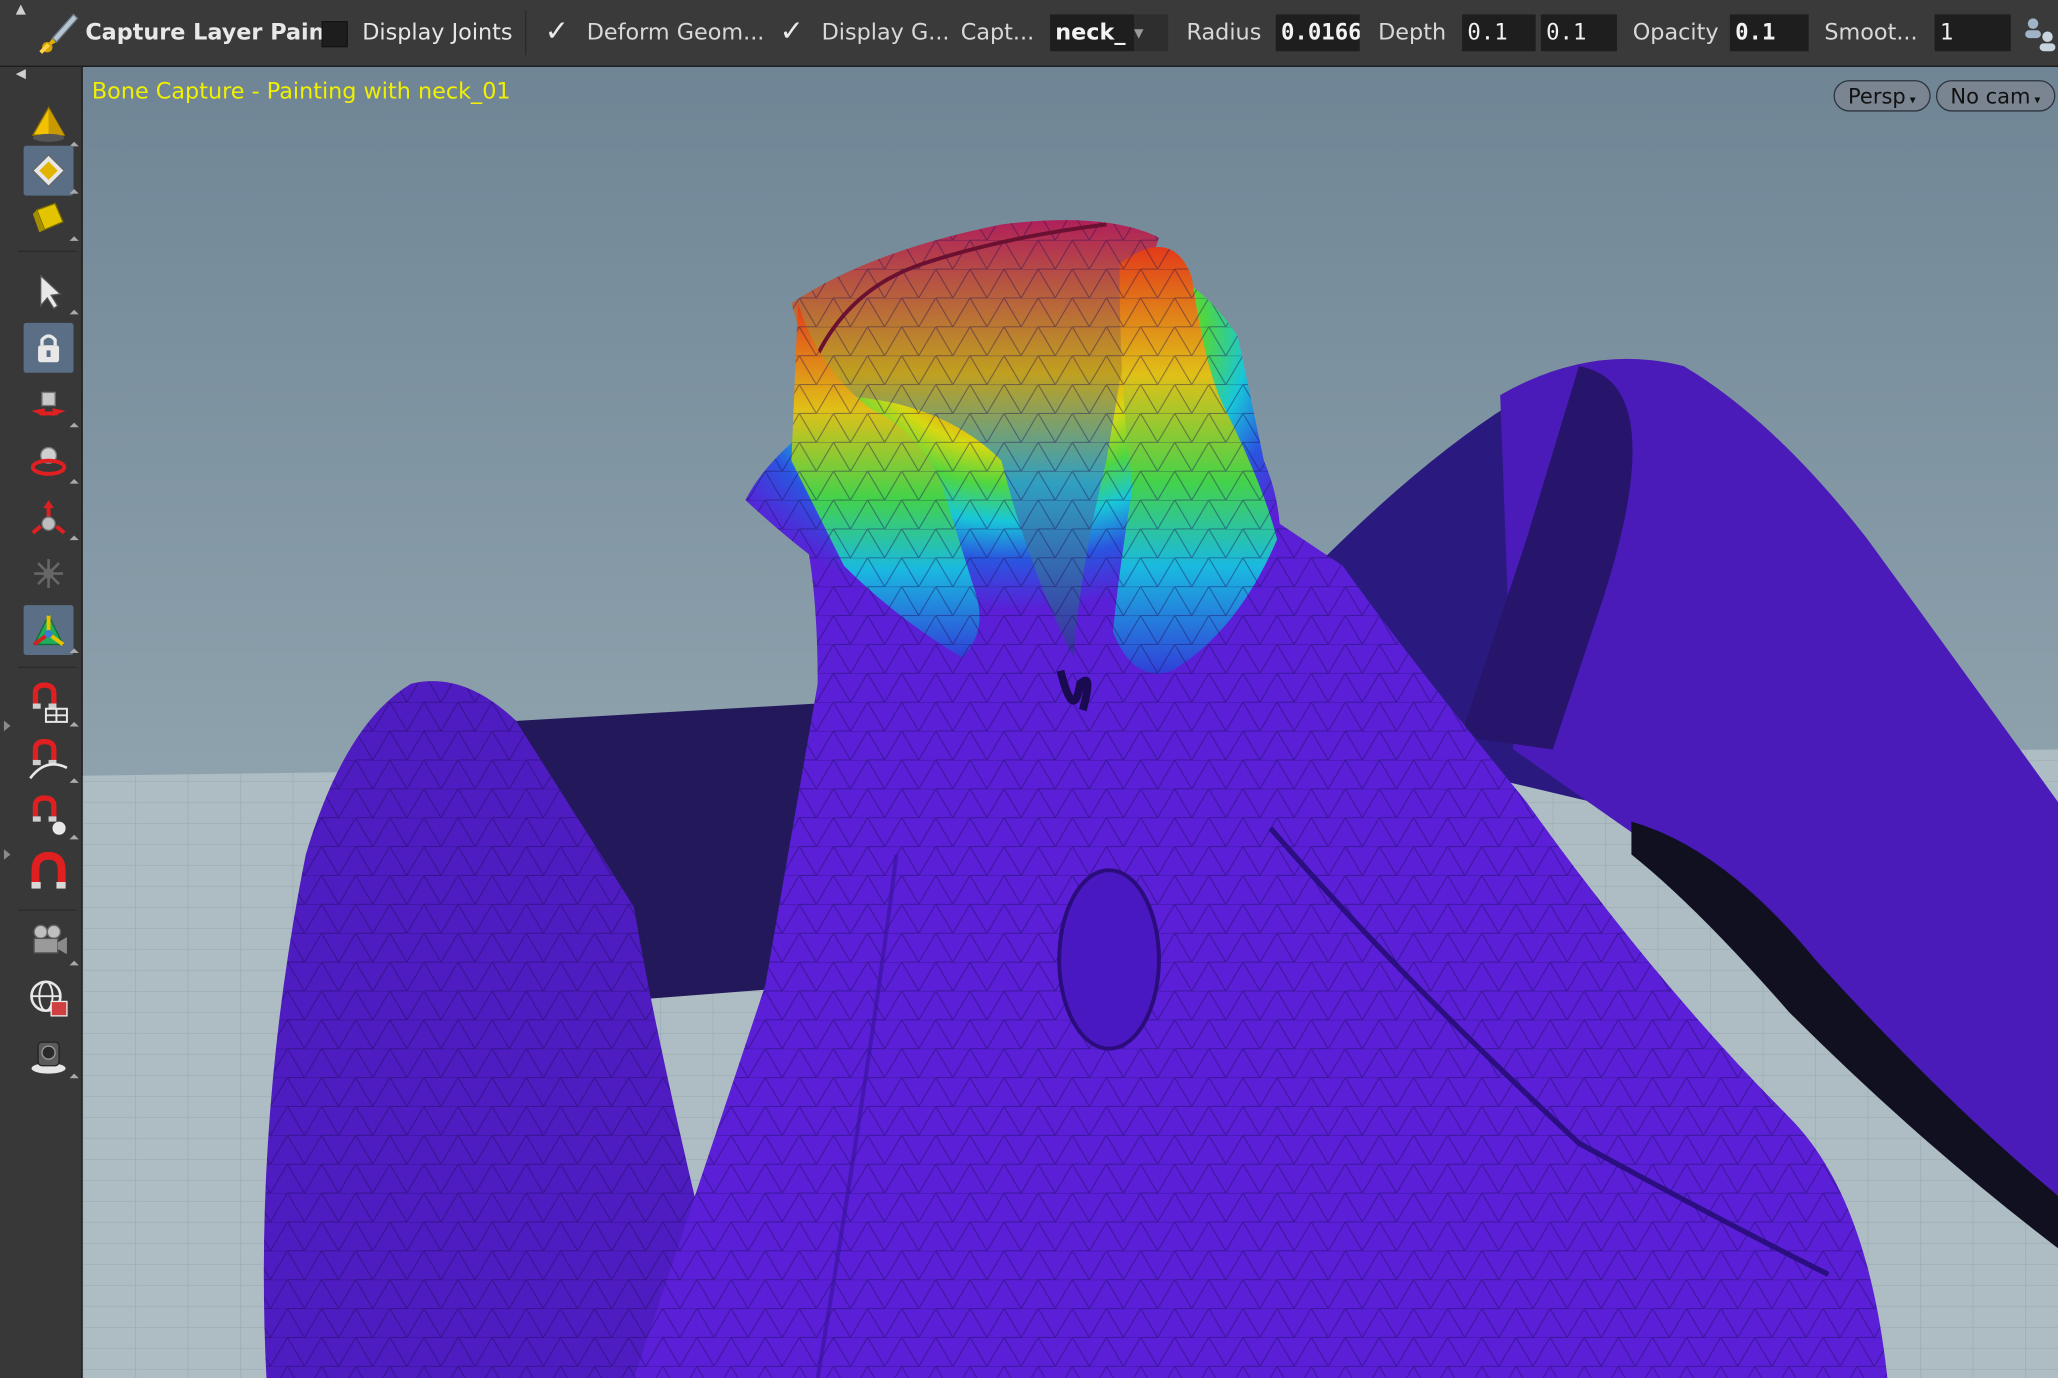 Image resolution: width=2058 pixels, height=1378 pixels. What do you see at coordinates (1675, 32) in the screenshot?
I see `opacity-label: Opacity` at bounding box center [1675, 32].